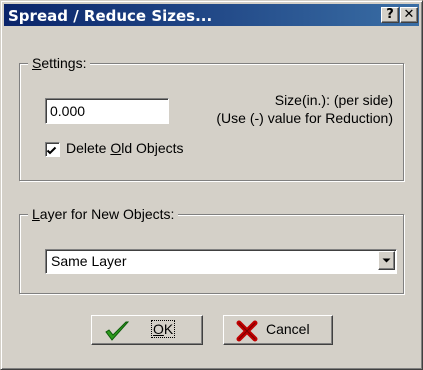 This screenshot has width=423, height=370. I want to click on title-bar: Spread / Reduce Sizes... ? ✕, so click(211, 15).